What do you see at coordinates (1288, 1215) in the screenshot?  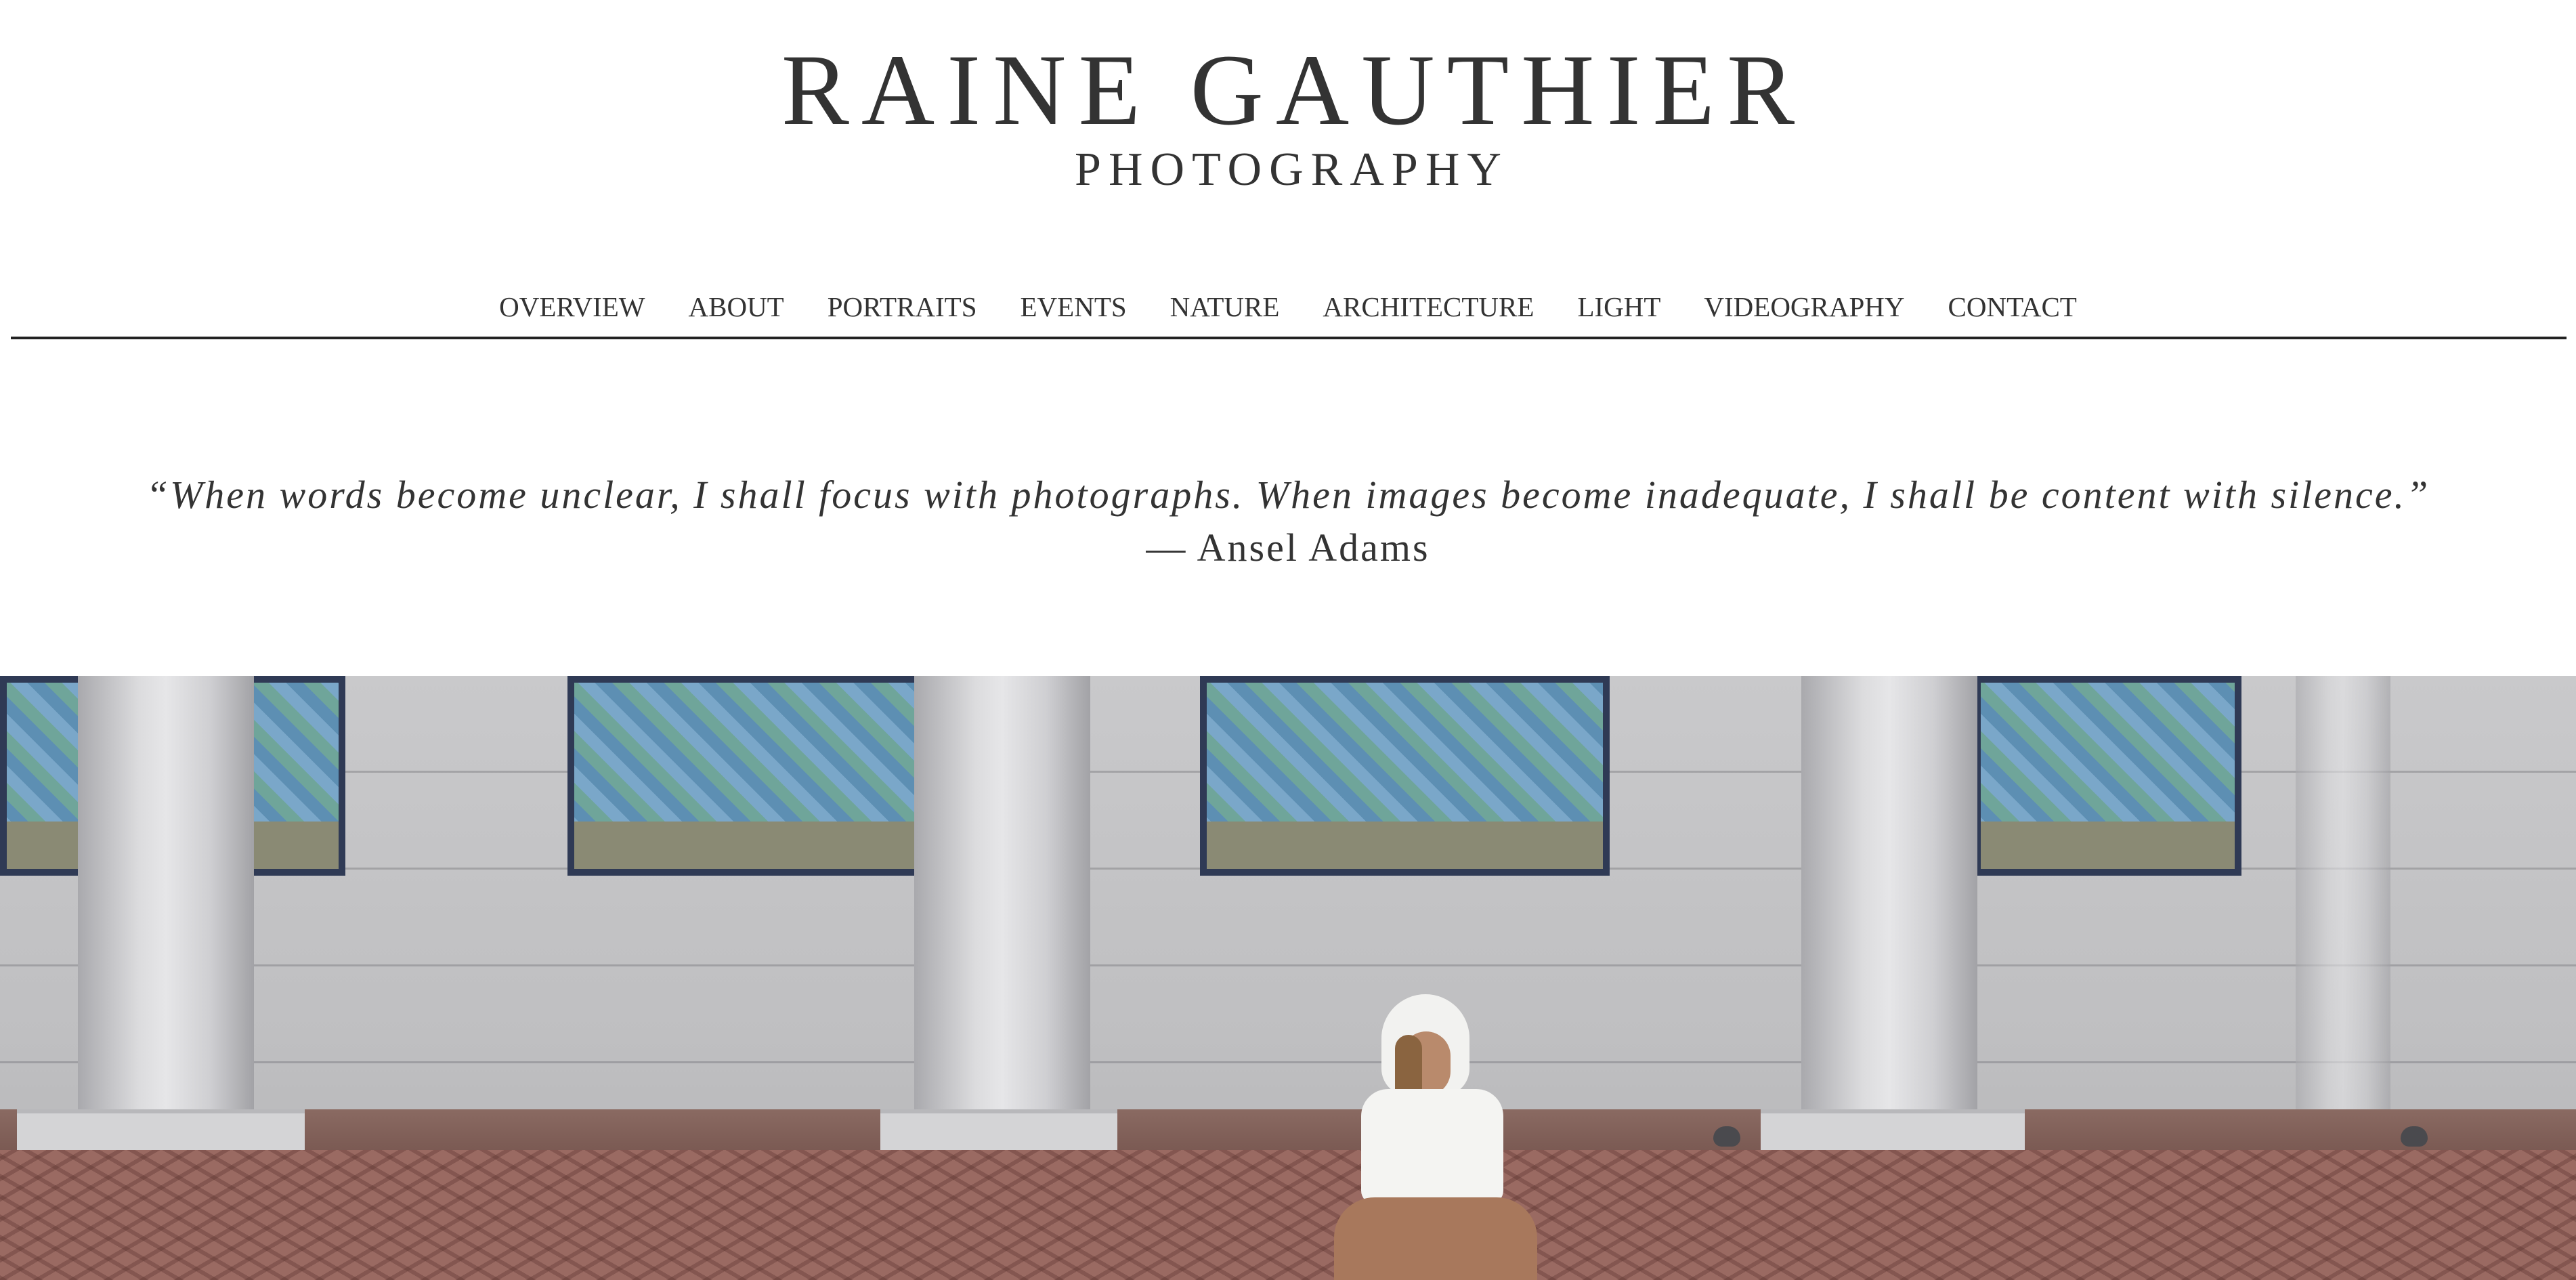 I see `brick-ground` at bounding box center [1288, 1215].